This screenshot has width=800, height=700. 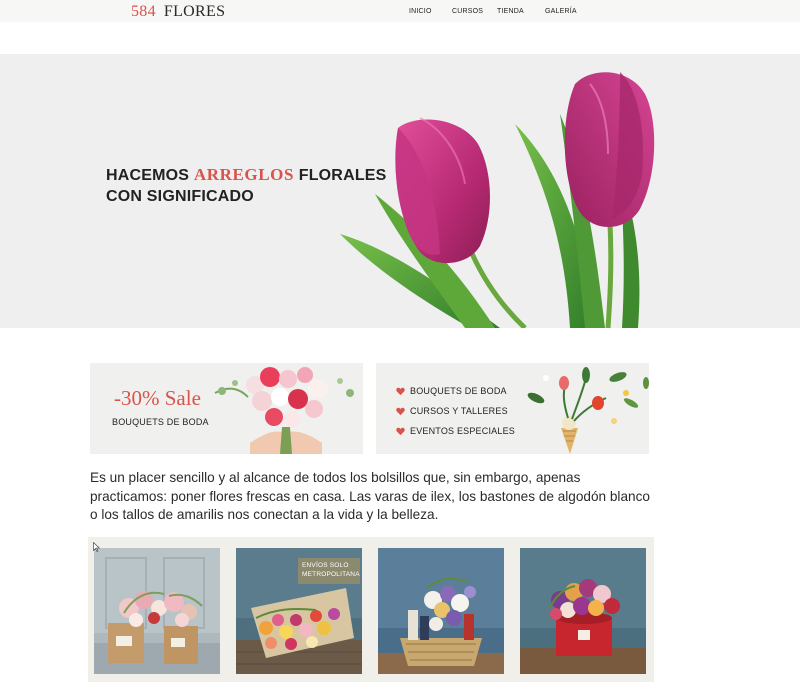 I want to click on service-label-bouquets: BOUQUETS DE BODA, so click(x=458, y=391).